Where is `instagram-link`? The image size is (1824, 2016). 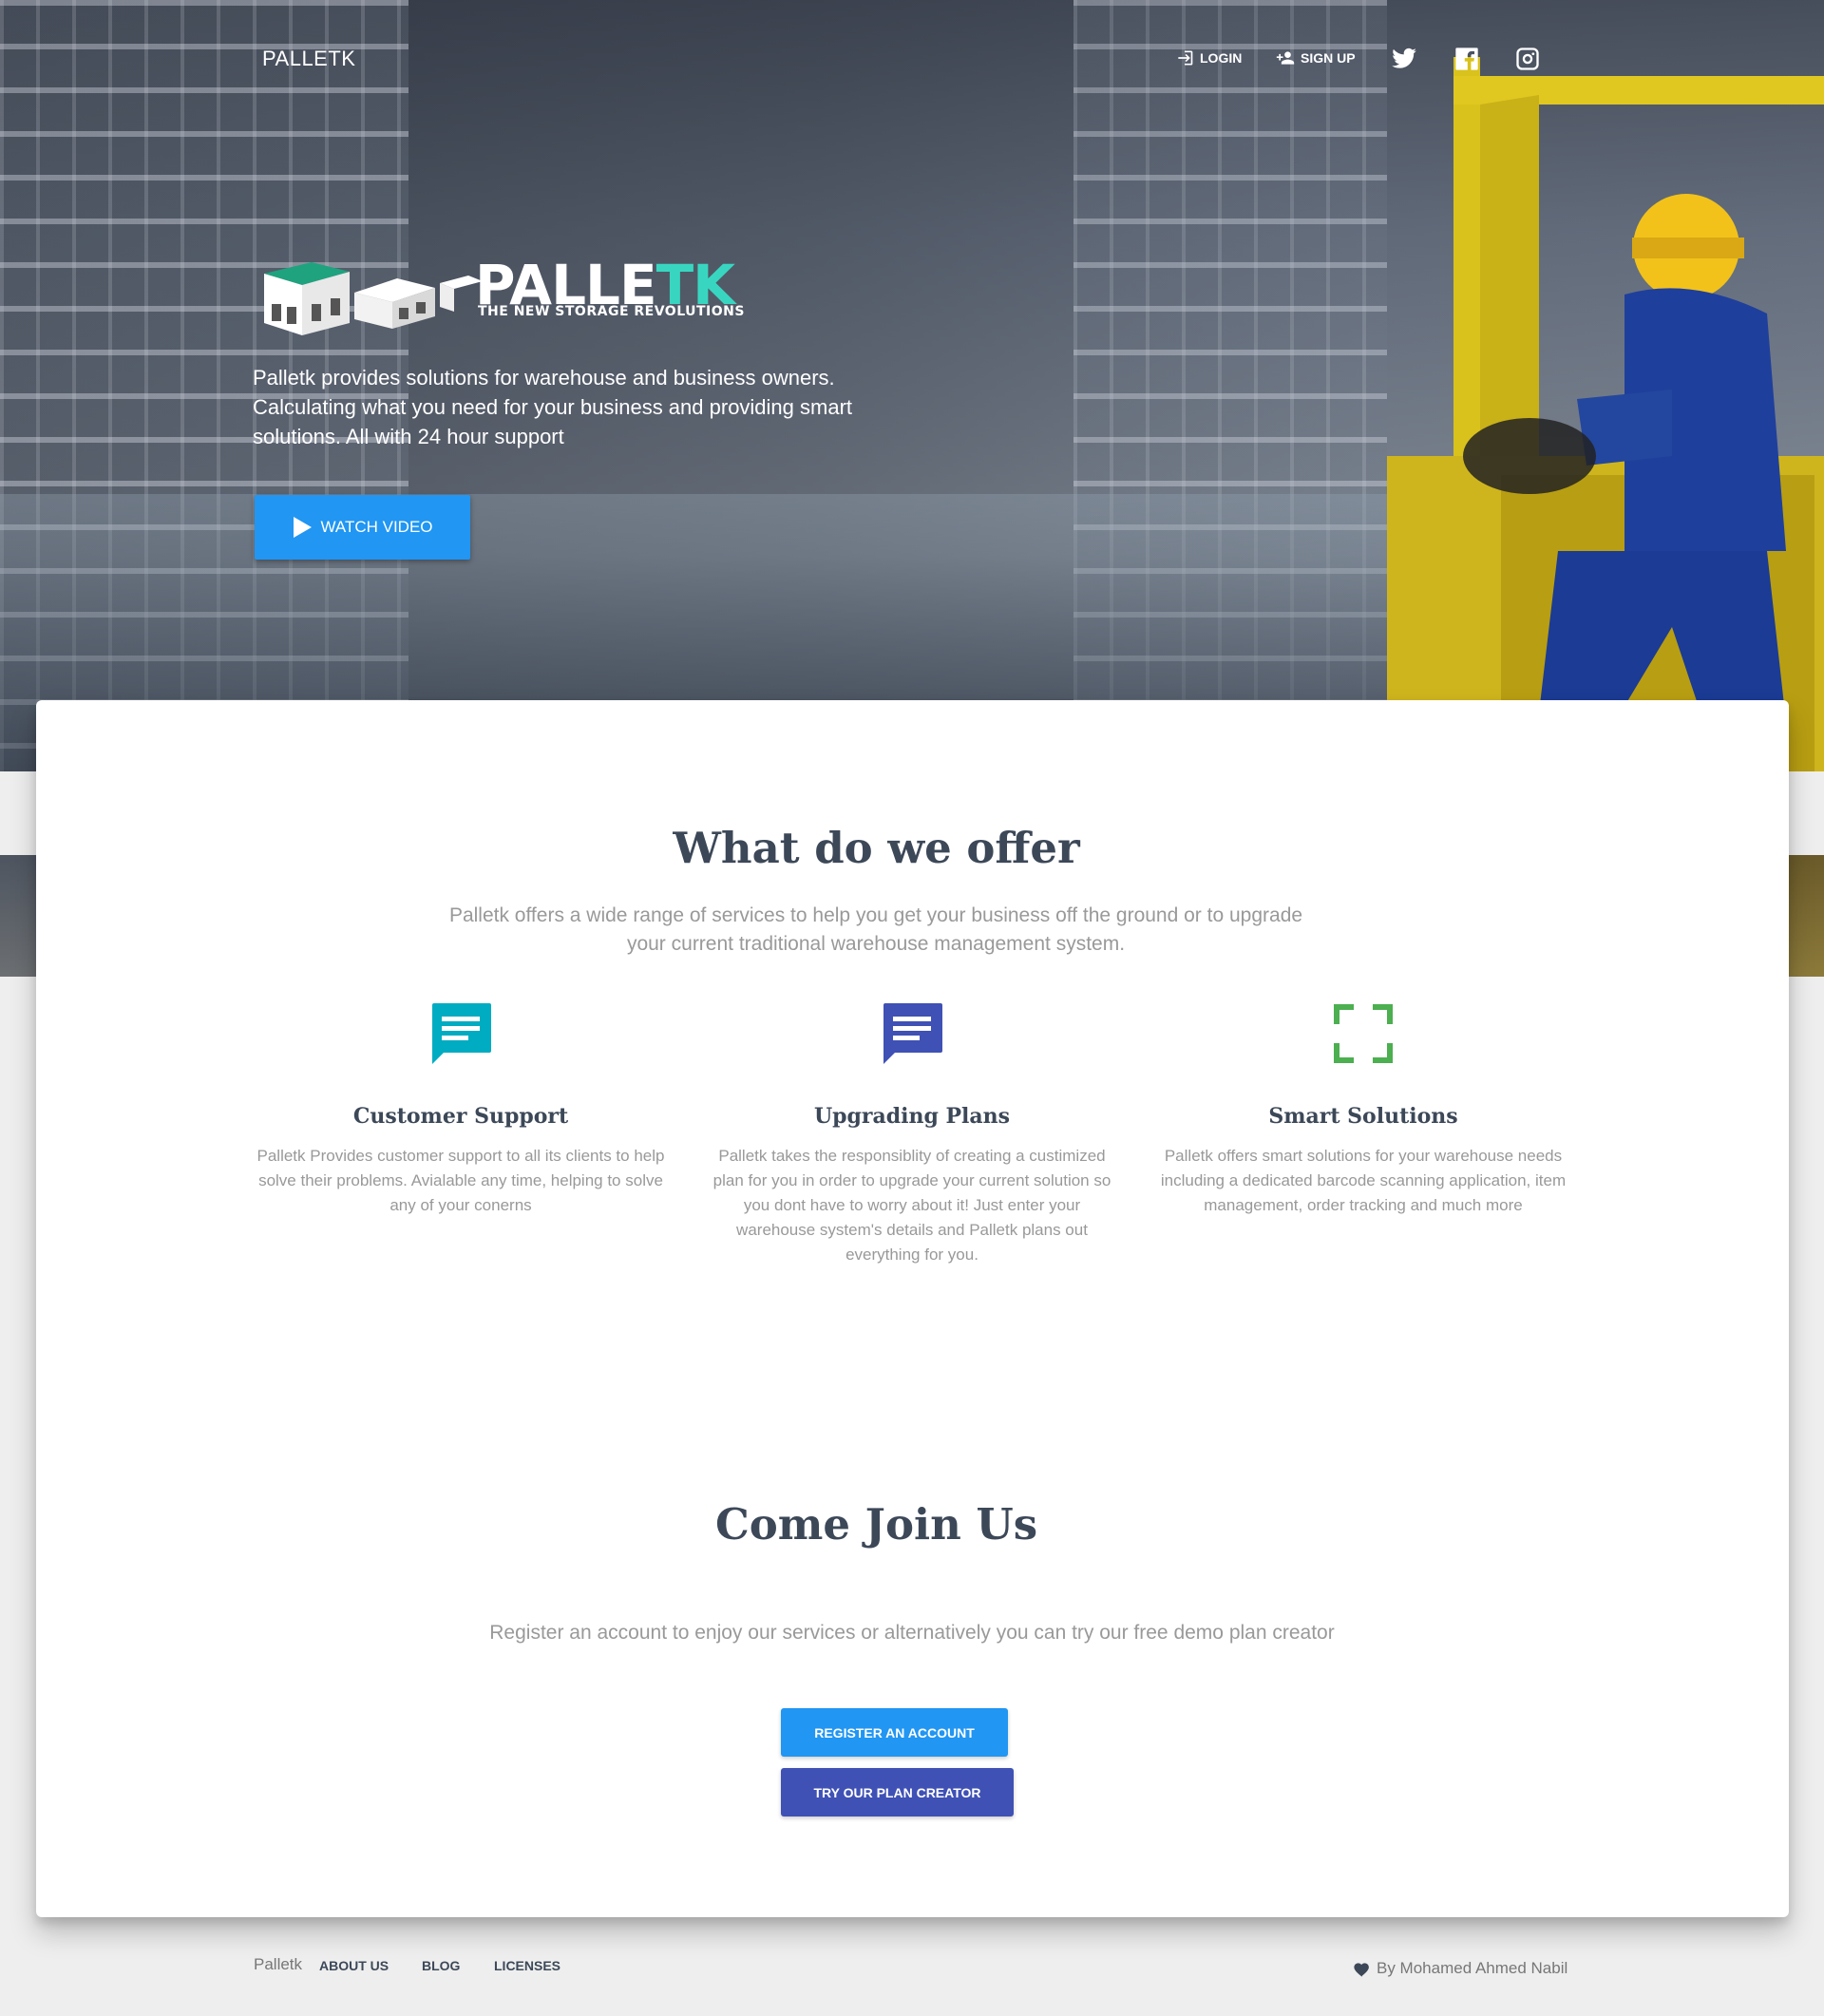 instagram-link is located at coordinates (1527, 59).